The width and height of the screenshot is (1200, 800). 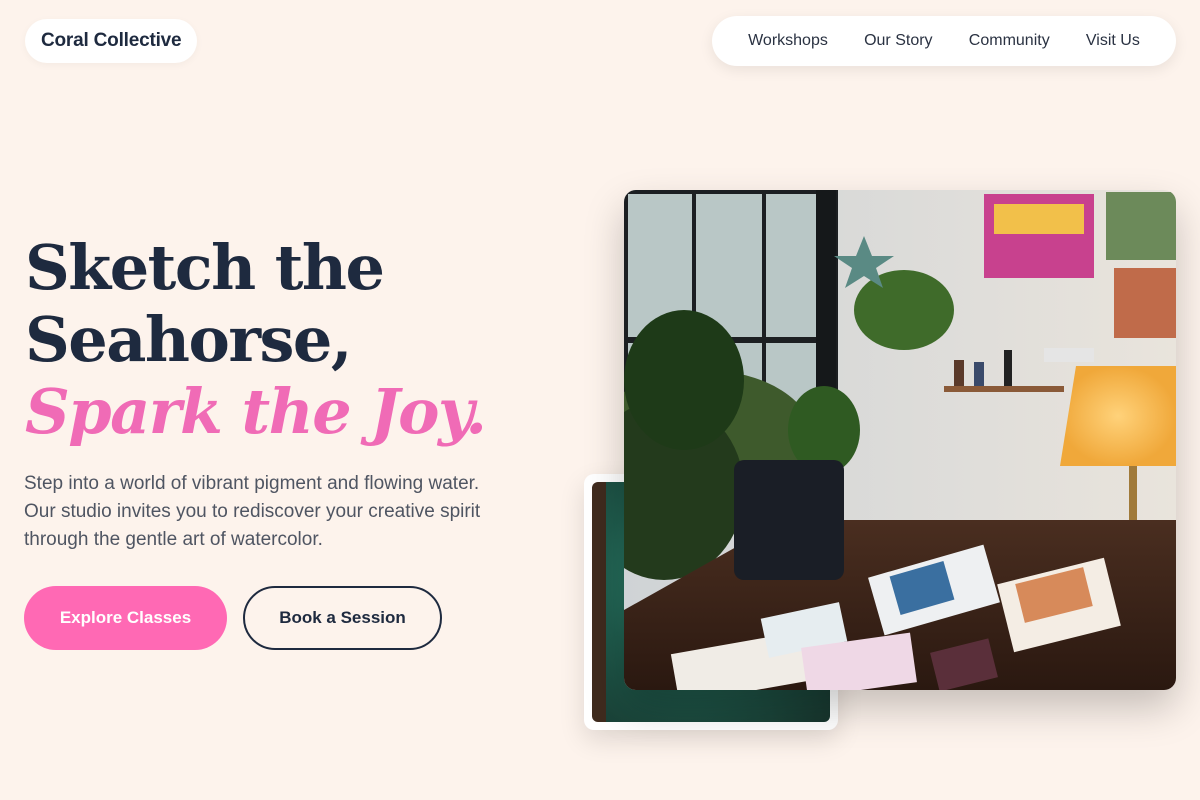 I want to click on nav-community: Community, so click(x=1009, y=41).